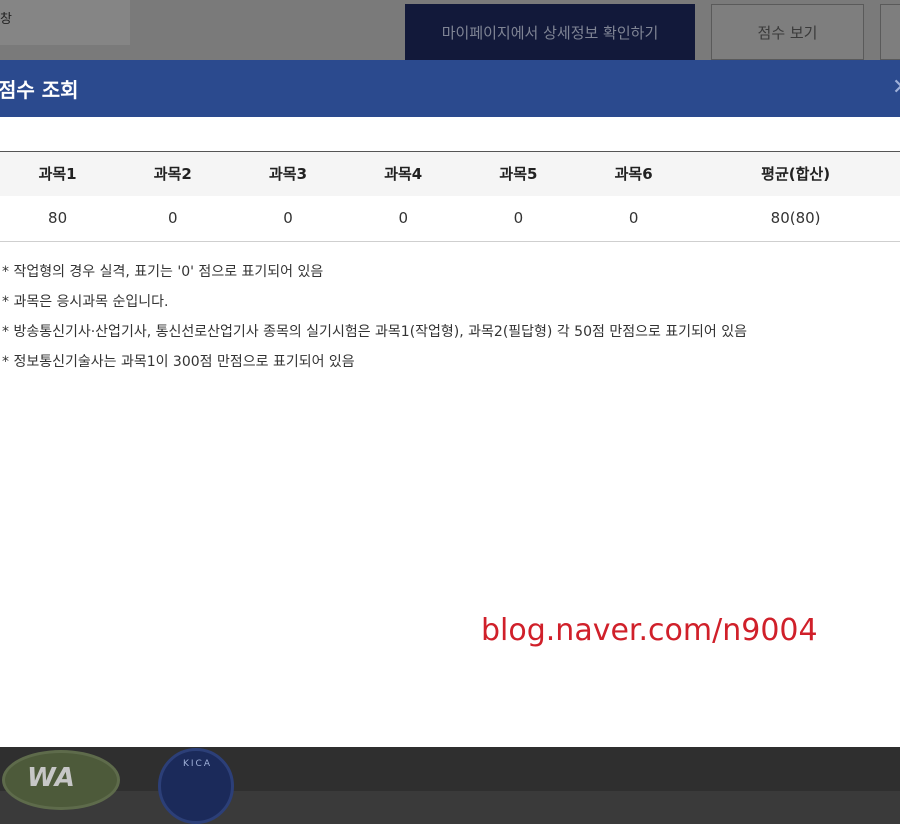 This screenshot has height=824, width=900. What do you see at coordinates (890, 32) in the screenshot?
I see `background-edge-button` at bounding box center [890, 32].